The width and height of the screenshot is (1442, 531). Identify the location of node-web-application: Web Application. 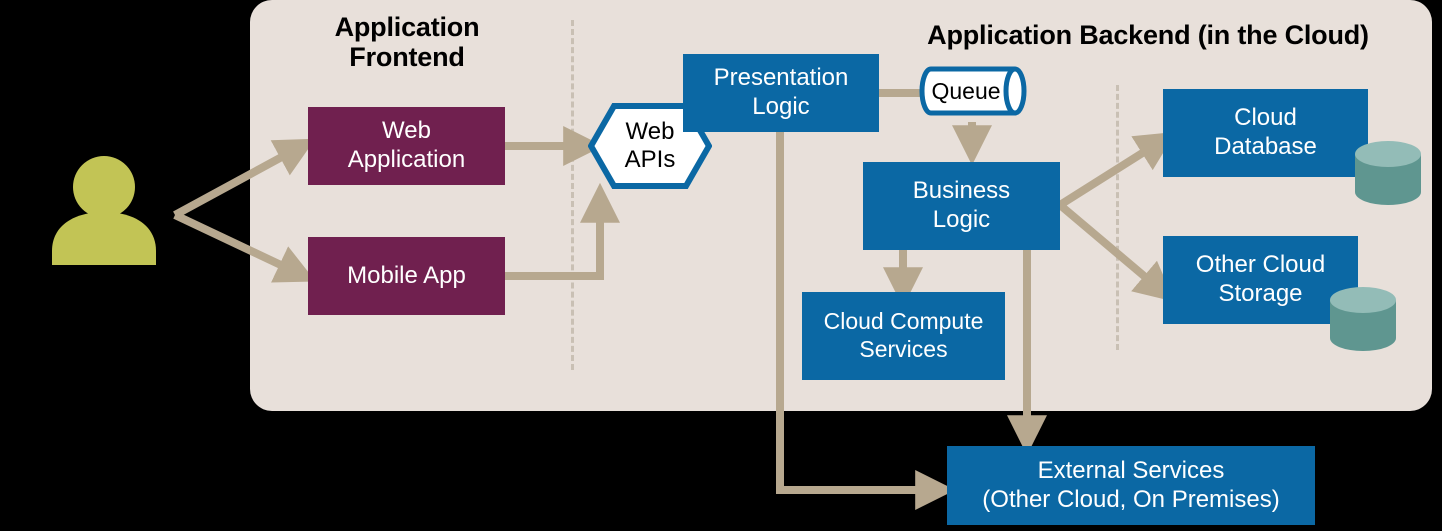
(406, 146).